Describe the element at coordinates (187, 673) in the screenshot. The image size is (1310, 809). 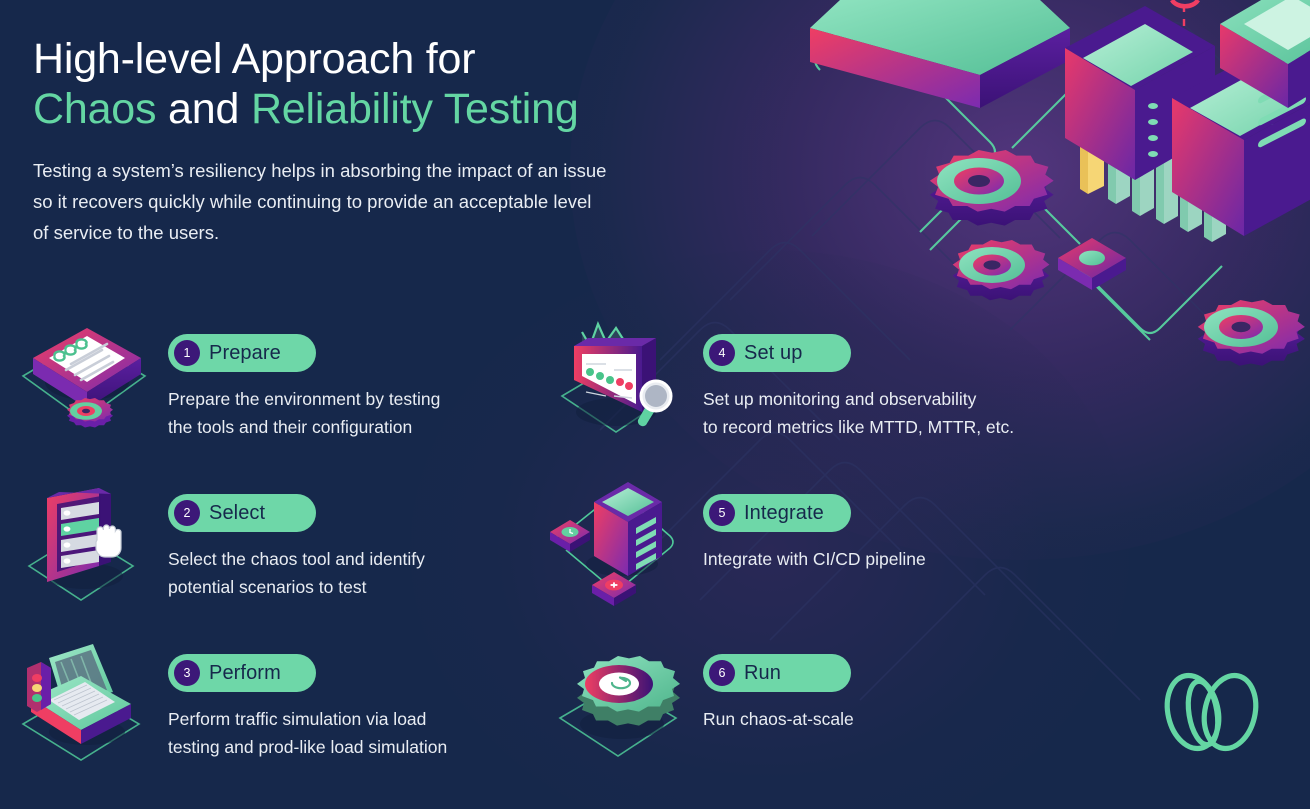
I see `step-number: 3` at that location.